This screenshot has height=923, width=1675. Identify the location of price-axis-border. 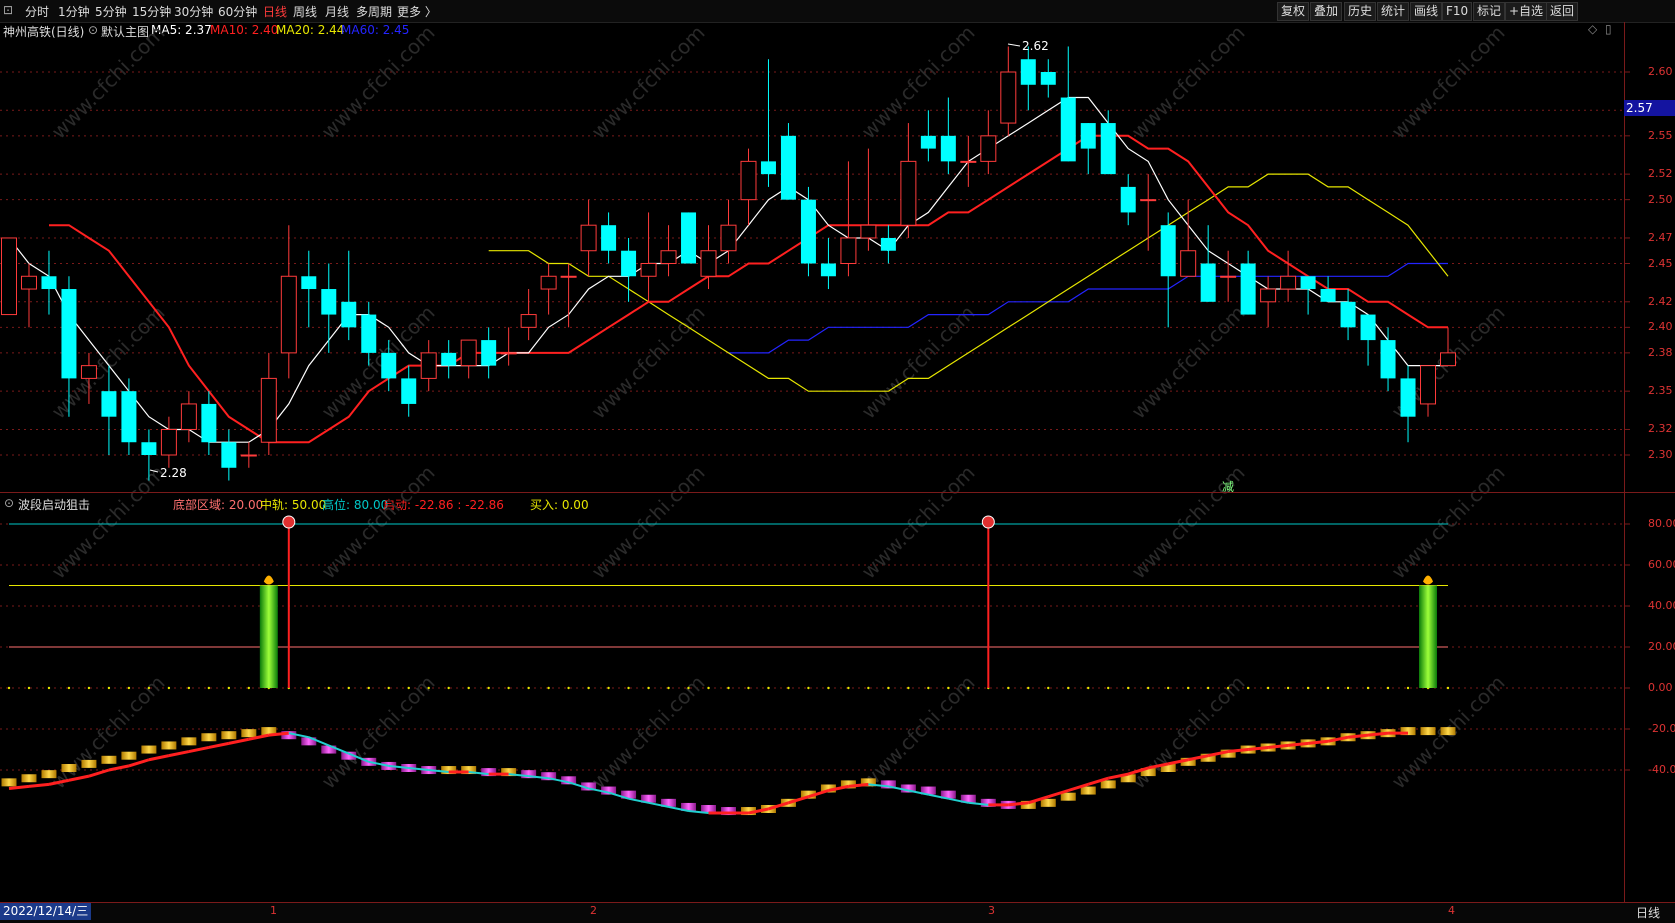
(1624, 462).